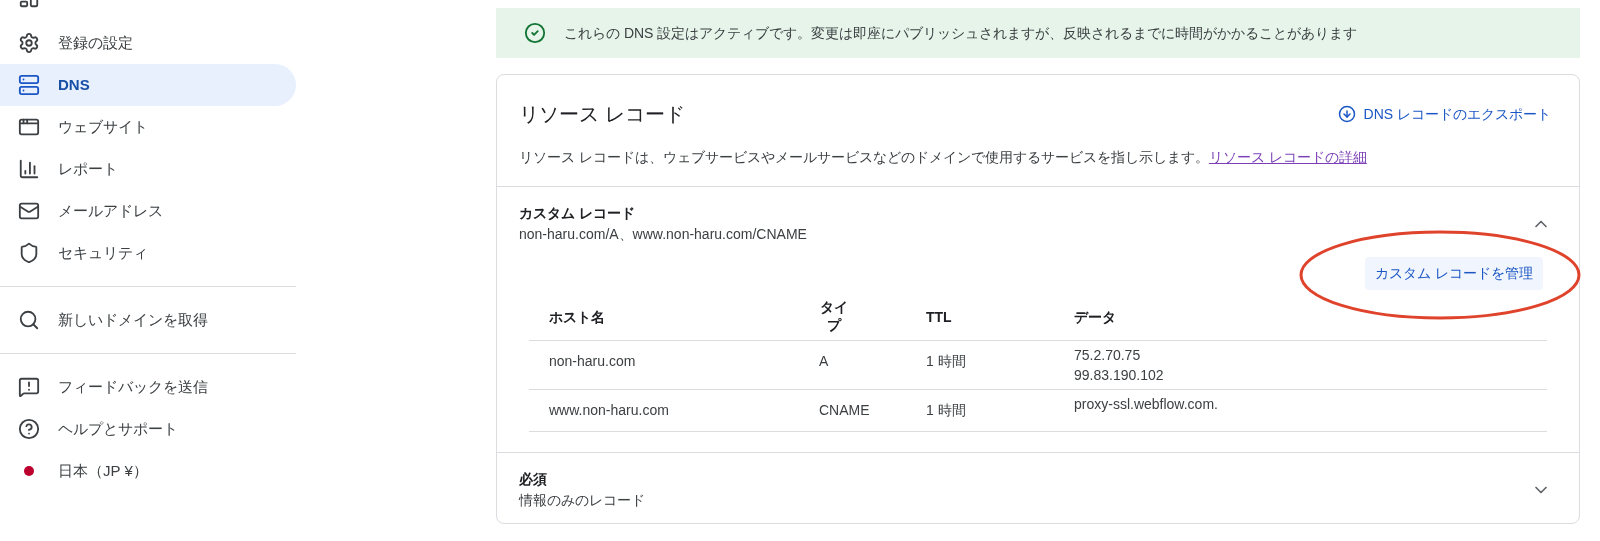  What do you see at coordinates (148, 127) in the screenshot?
I see `sidebar-item: ウェブサイト` at bounding box center [148, 127].